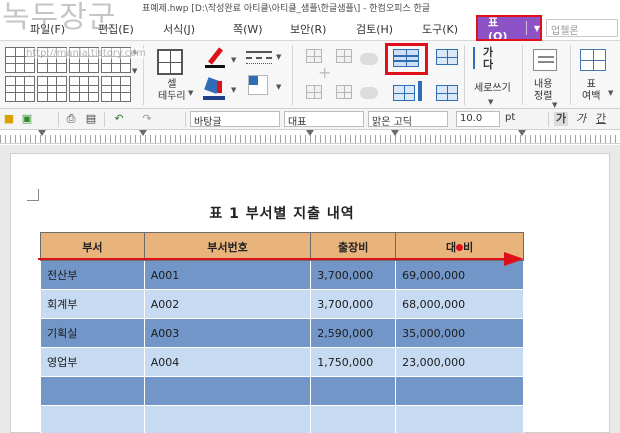 Image resolution: width=620 pixels, height=433 pixels. Describe the element at coordinates (344, 56) in the screenshot. I see `insert-row-below-icon` at that location.